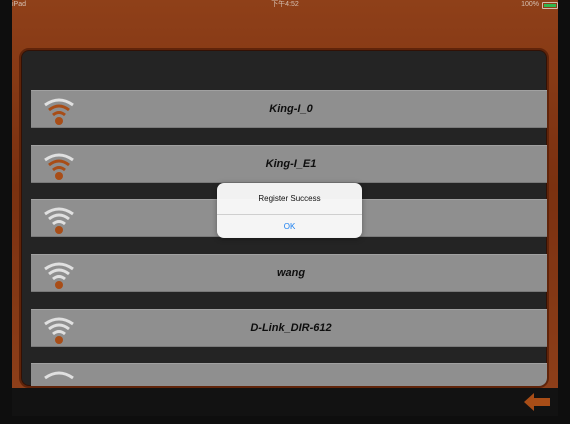  Describe the element at coordinates (289, 226) in the screenshot. I see `ok-button: OK` at that location.